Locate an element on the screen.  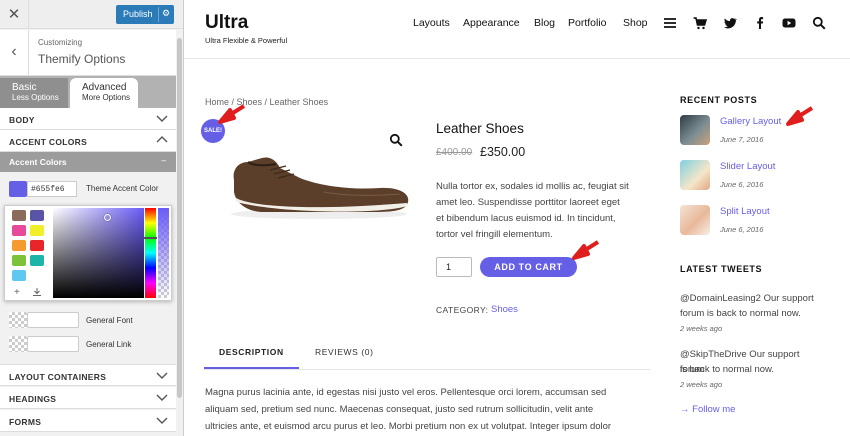
publish-button: Publish ⚙ is located at coordinates (145, 14).